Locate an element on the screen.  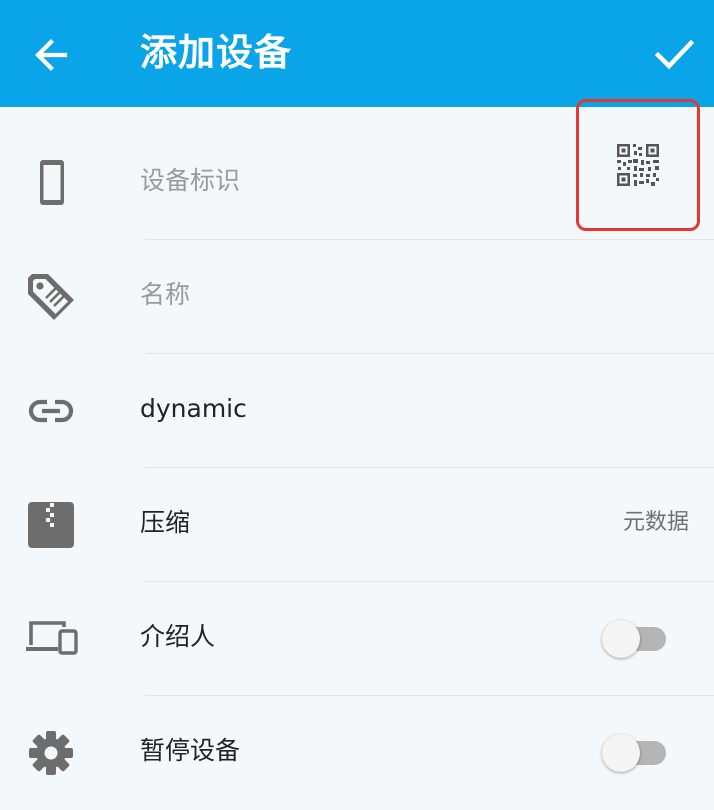
link-icon is located at coordinates (51, 411).